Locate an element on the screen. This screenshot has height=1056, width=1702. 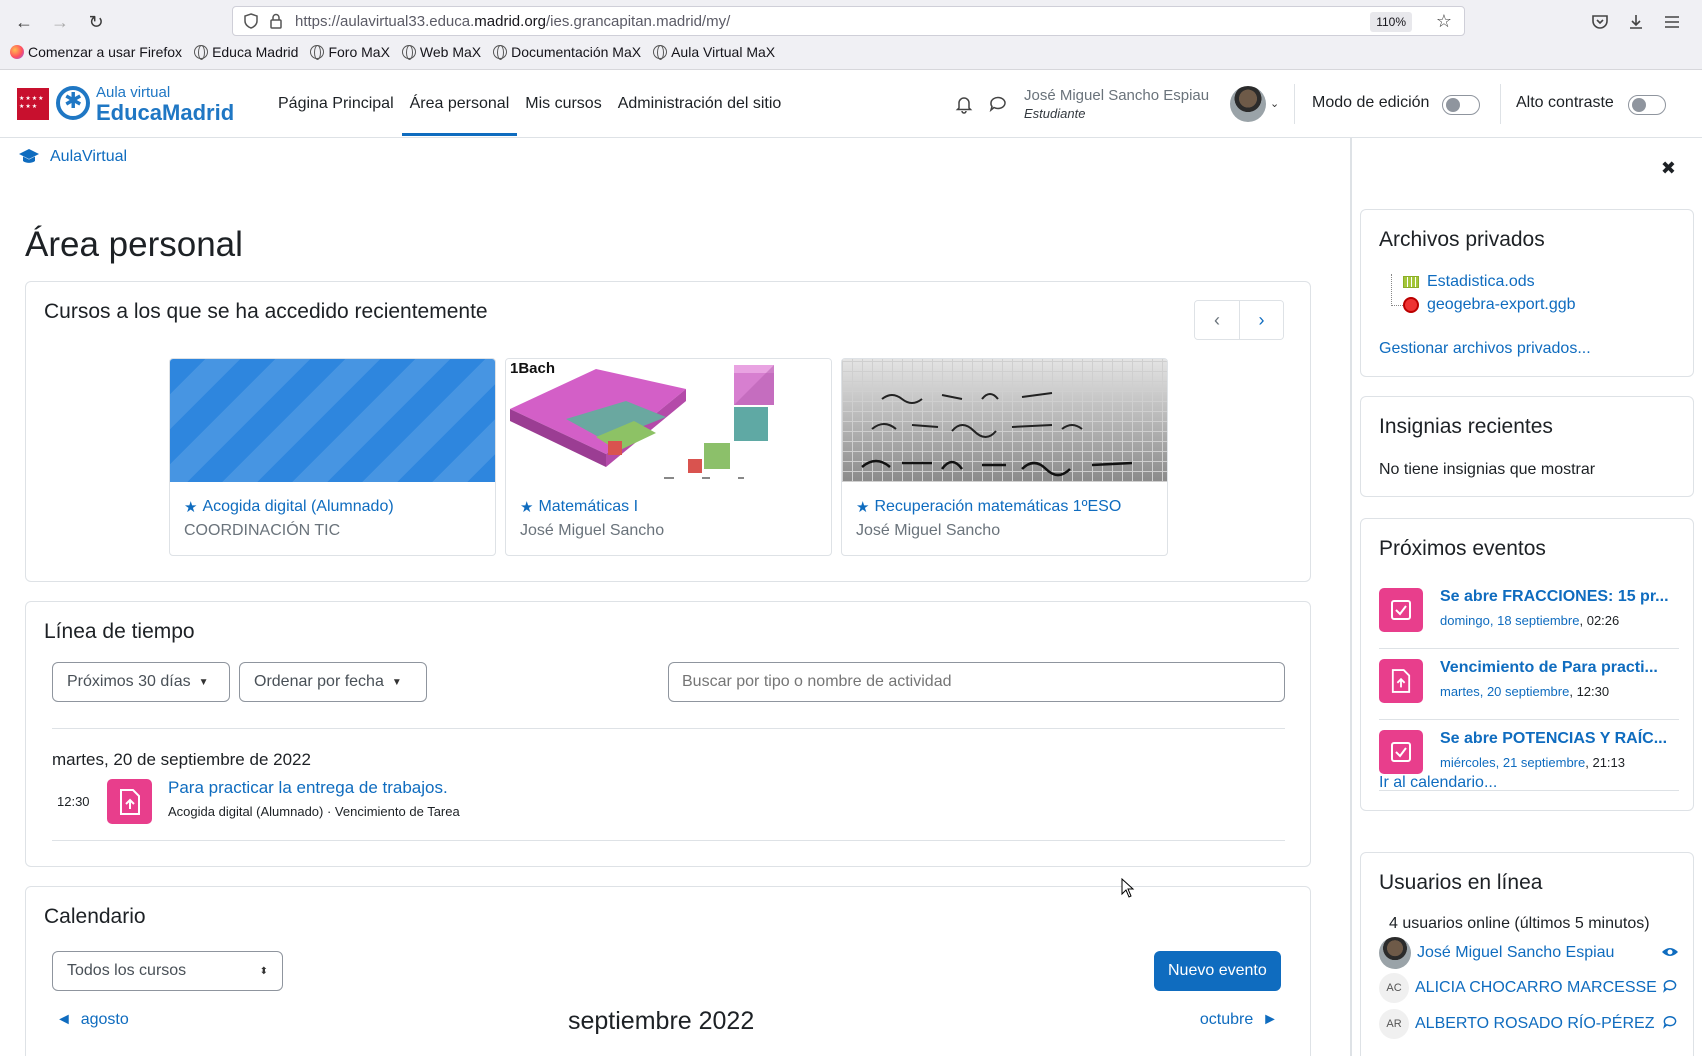
event-date: domingo, 18 septiembre, 02:26 is located at coordinates (1530, 620).